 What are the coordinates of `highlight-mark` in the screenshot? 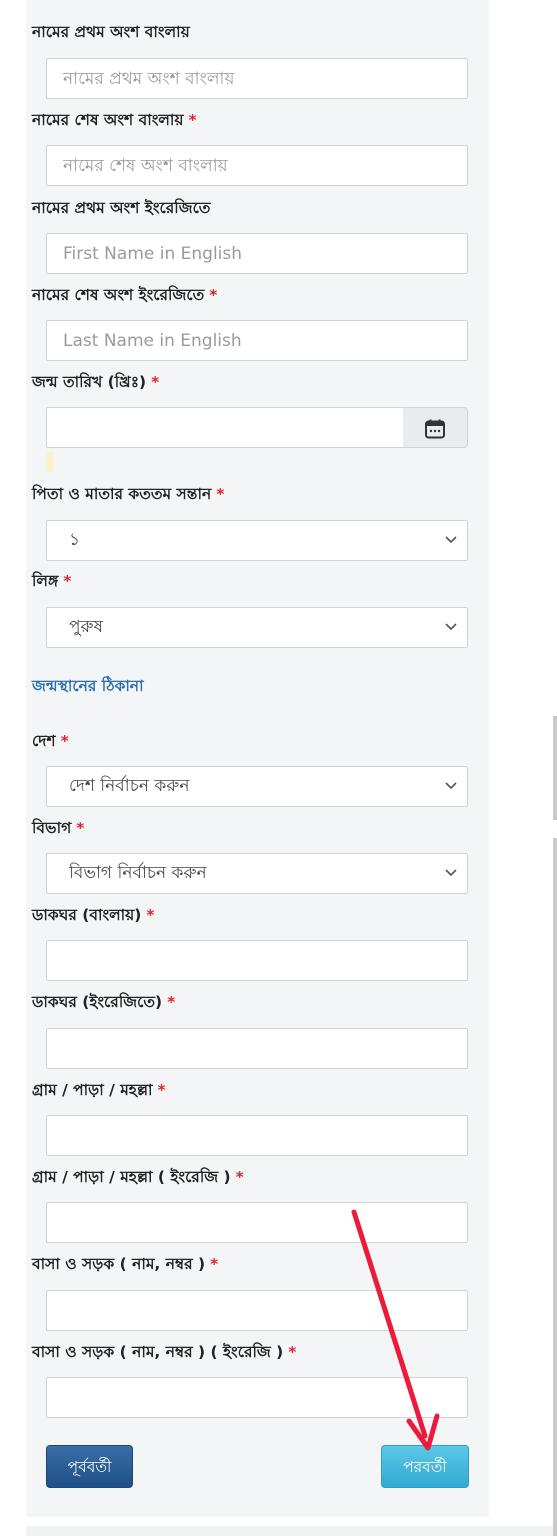 It's located at (50, 462).